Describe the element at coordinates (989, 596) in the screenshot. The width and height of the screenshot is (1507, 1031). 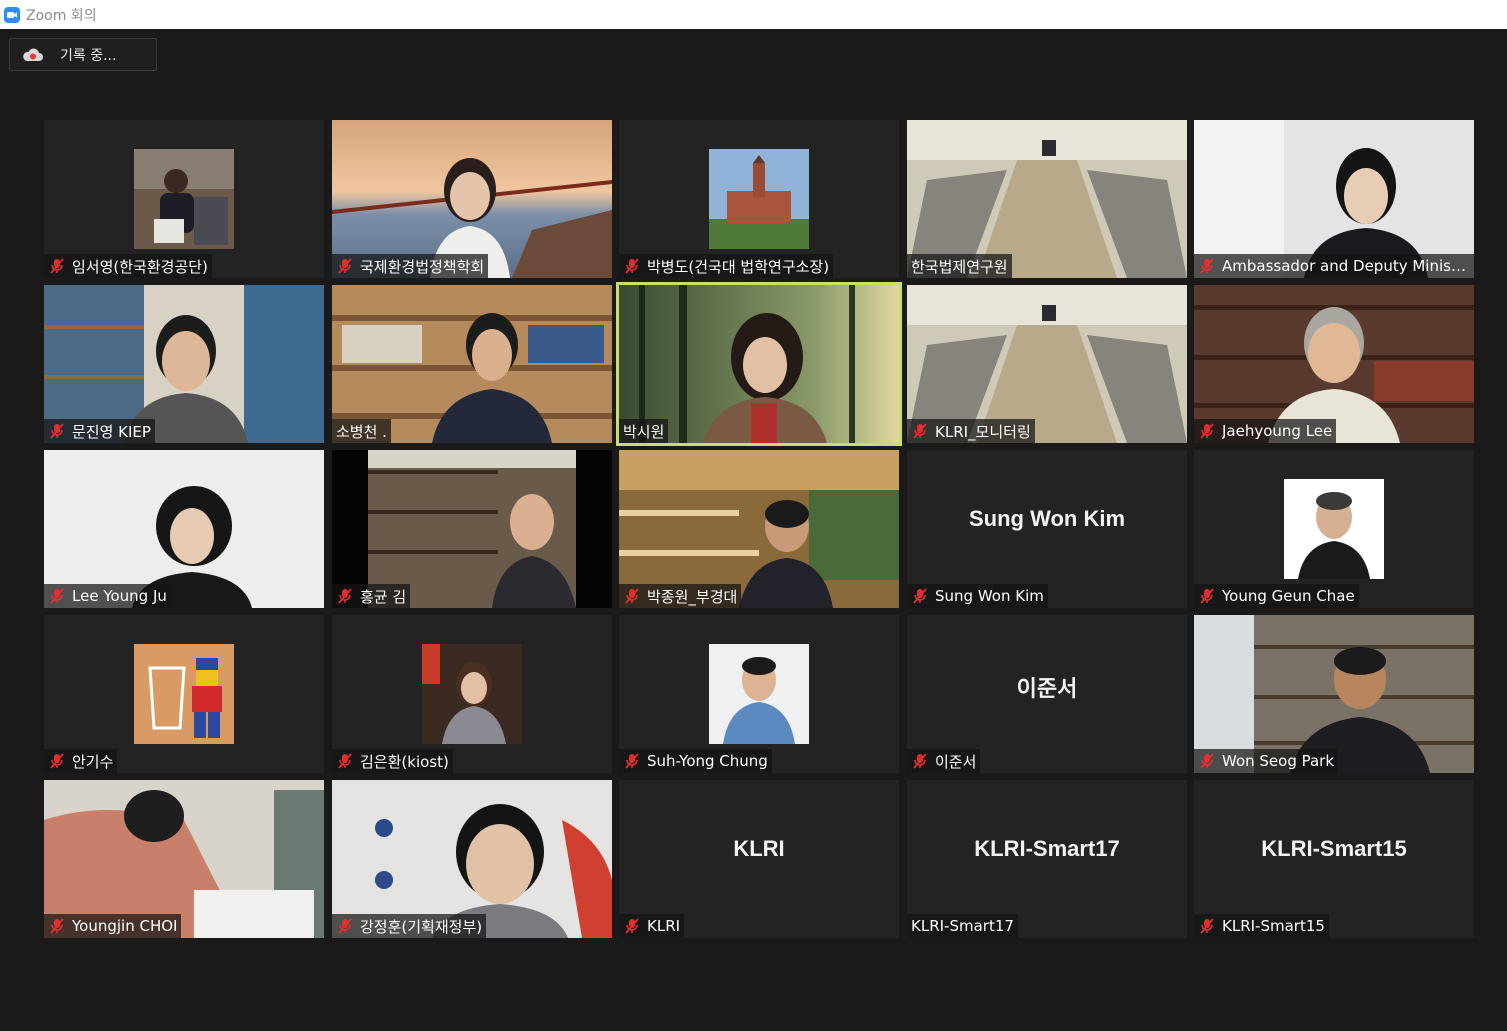
I see `participant-name: Sung Won Kim` at that location.